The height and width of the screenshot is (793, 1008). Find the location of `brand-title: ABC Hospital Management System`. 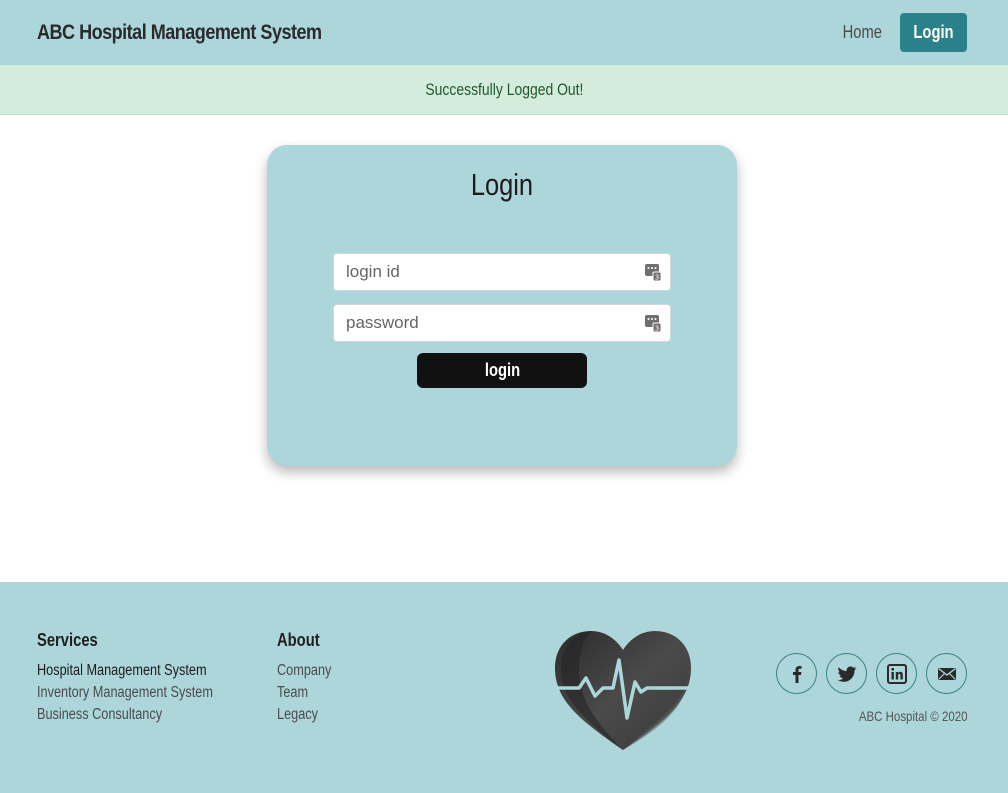

brand-title: ABC Hospital Management System is located at coordinates (179, 33).